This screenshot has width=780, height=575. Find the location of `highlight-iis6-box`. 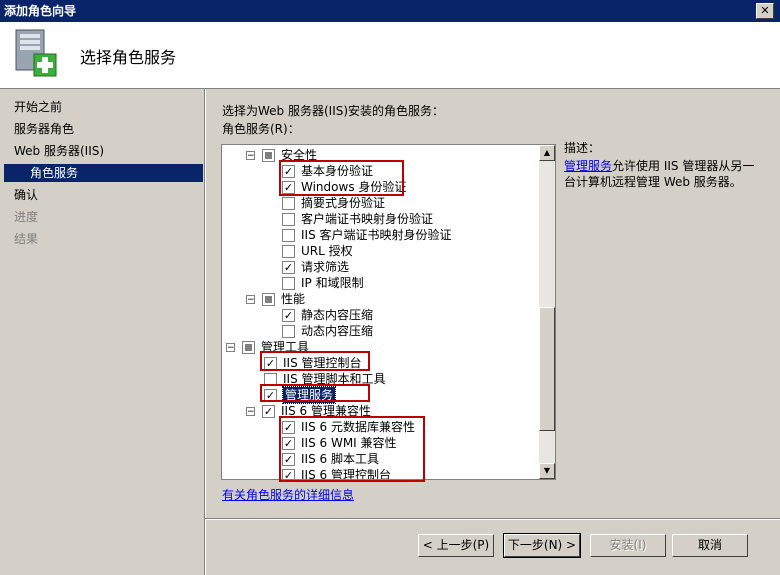

highlight-iis6-box is located at coordinates (352, 449).